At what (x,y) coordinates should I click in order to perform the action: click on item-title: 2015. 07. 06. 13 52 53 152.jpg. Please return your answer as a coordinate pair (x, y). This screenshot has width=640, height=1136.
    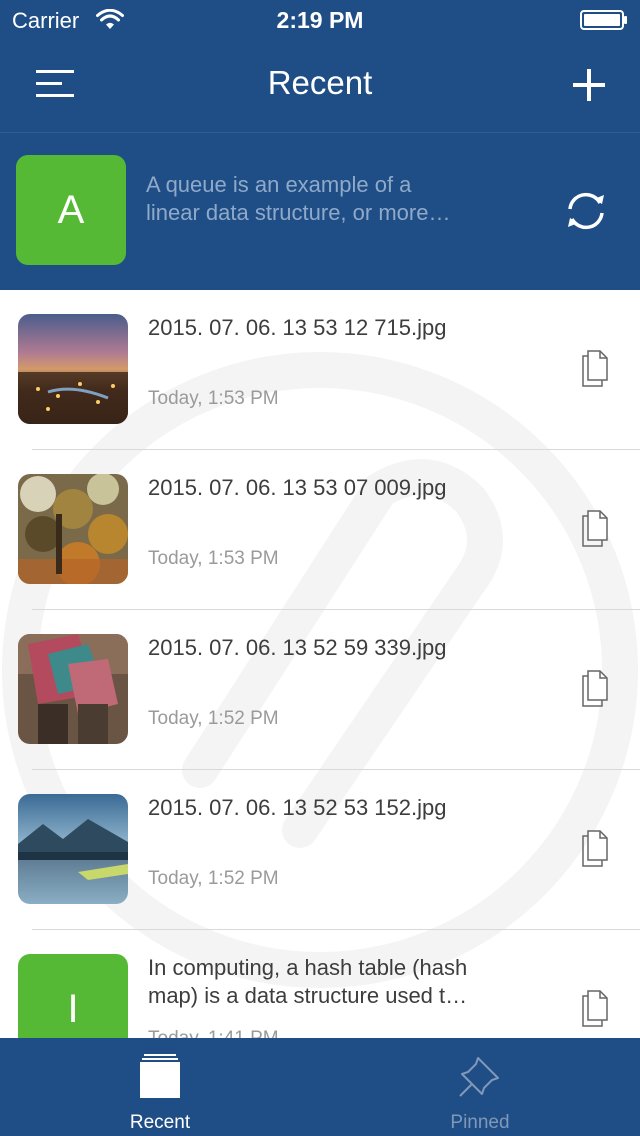
    Looking at the image, I should click on (338, 808).